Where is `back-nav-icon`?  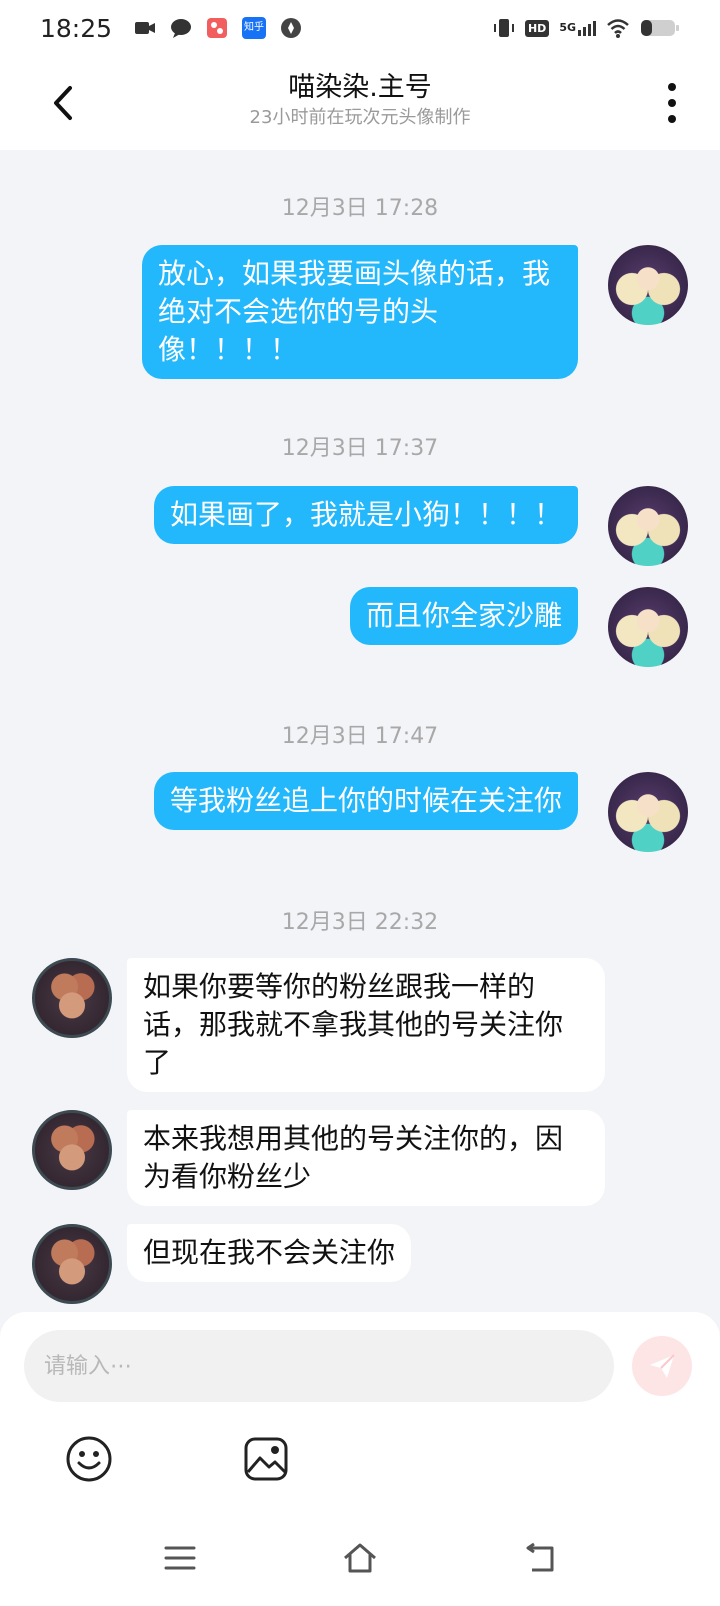 back-nav-icon is located at coordinates (540, 1558).